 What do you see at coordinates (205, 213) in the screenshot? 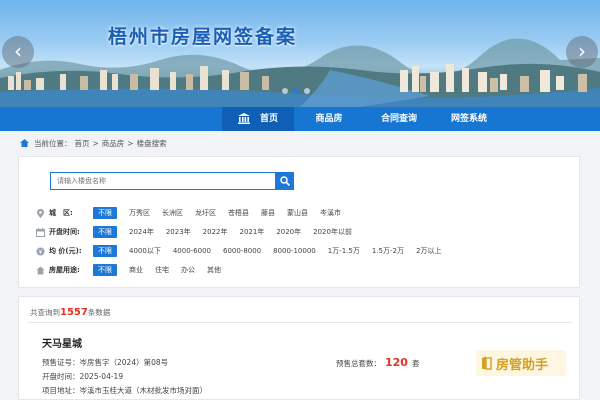
I see `district-option: 龙圩区` at bounding box center [205, 213].